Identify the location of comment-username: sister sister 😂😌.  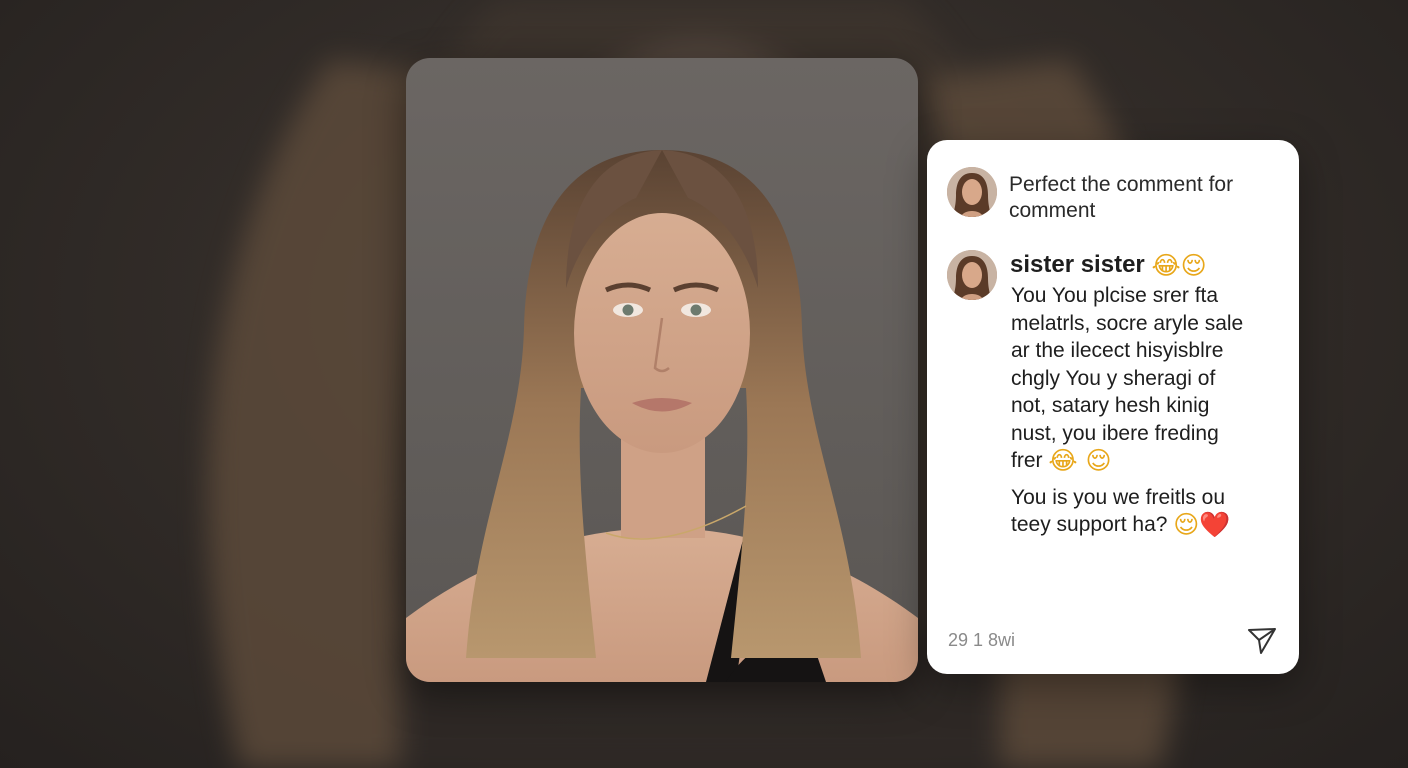
(1108, 265).